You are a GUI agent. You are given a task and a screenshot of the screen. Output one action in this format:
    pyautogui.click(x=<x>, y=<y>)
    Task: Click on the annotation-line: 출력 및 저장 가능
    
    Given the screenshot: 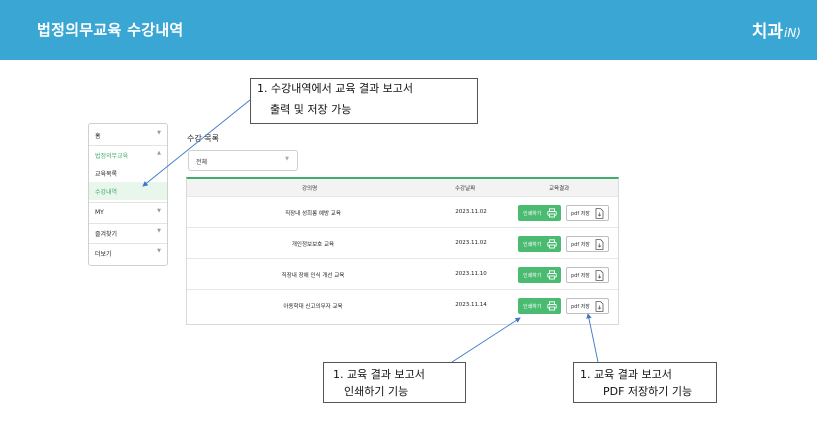 What is the action you would take?
    pyautogui.click(x=311, y=109)
    